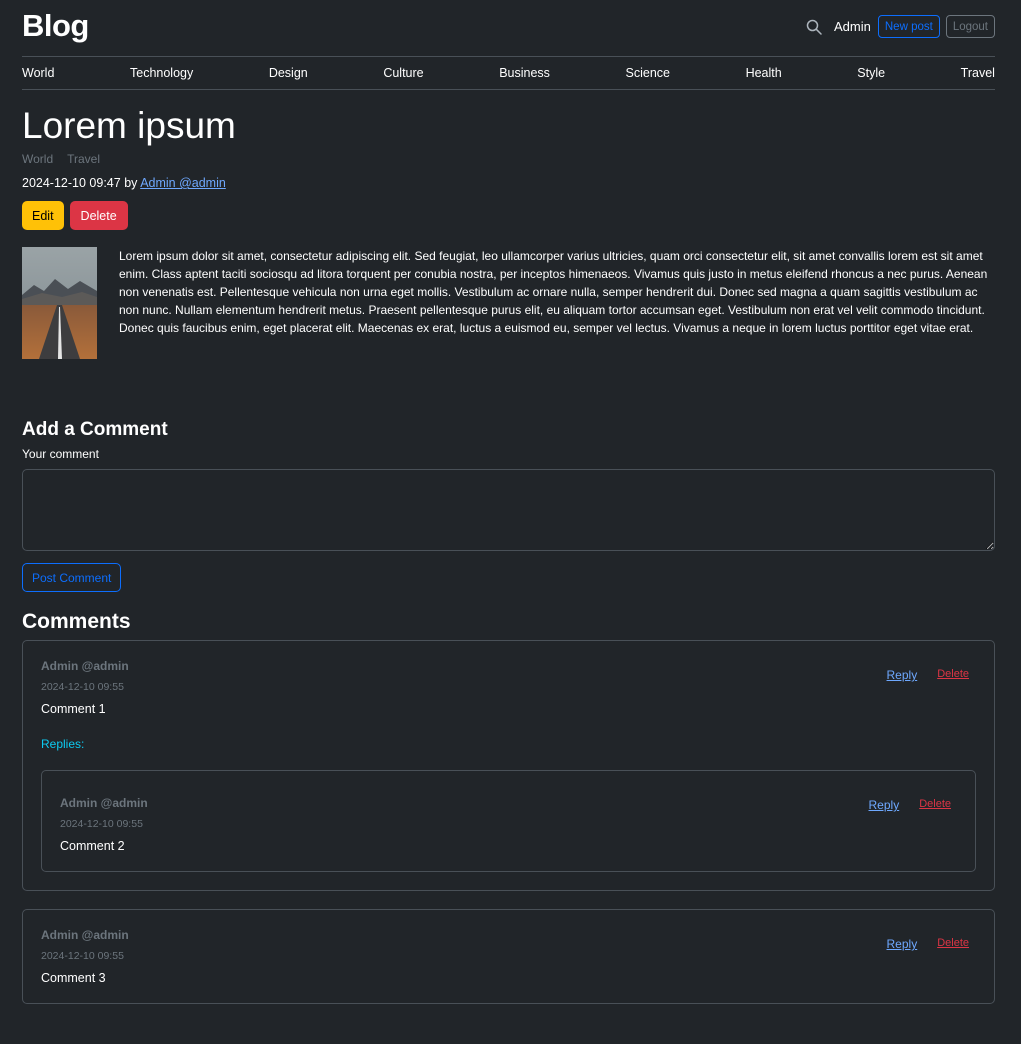 The image size is (1021, 1044). Describe the element at coordinates (63, 744) in the screenshot. I see `replies-label: Replies:` at that location.